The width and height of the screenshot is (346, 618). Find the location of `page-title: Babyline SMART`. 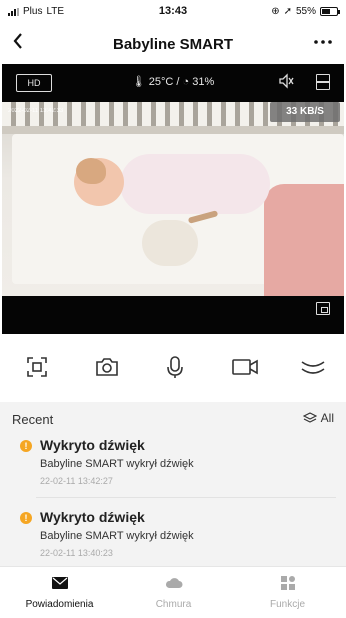

page-title: Babyline SMART is located at coordinates (172, 44).